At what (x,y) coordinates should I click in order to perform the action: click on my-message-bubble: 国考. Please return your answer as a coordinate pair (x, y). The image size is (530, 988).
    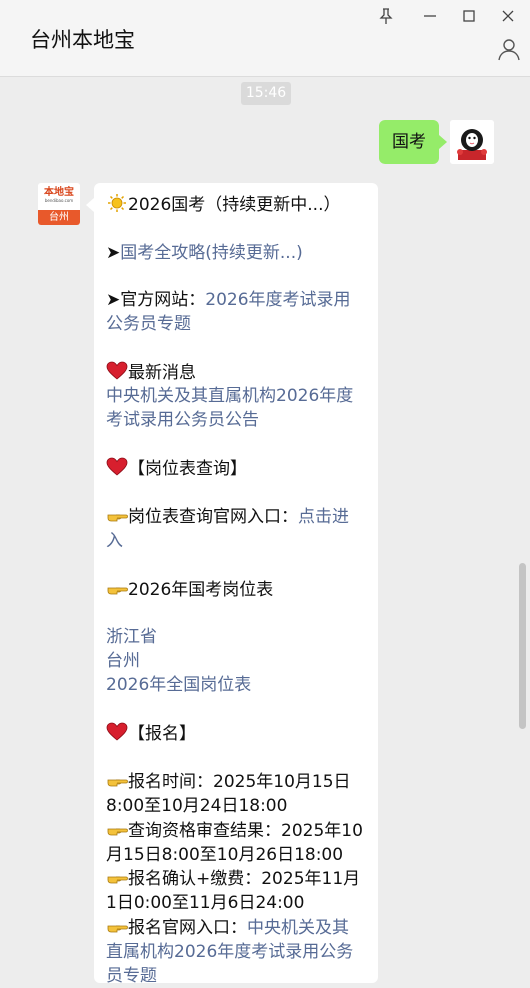
    Looking at the image, I should click on (413, 142).